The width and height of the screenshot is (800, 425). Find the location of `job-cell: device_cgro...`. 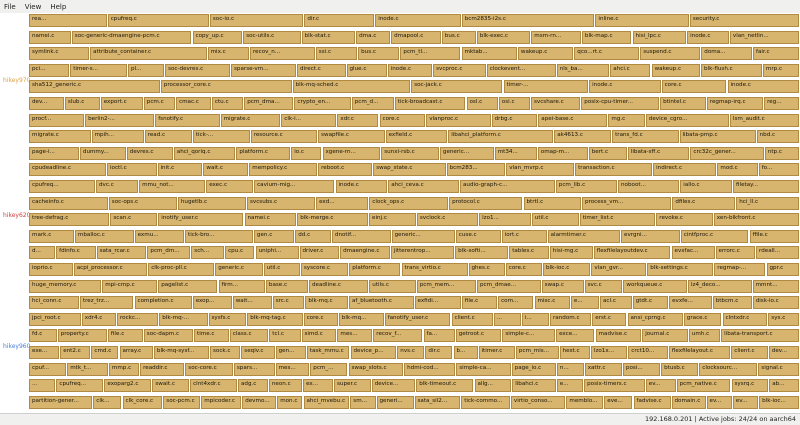

job-cell: device_cgro... is located at coordinates (687, 120).